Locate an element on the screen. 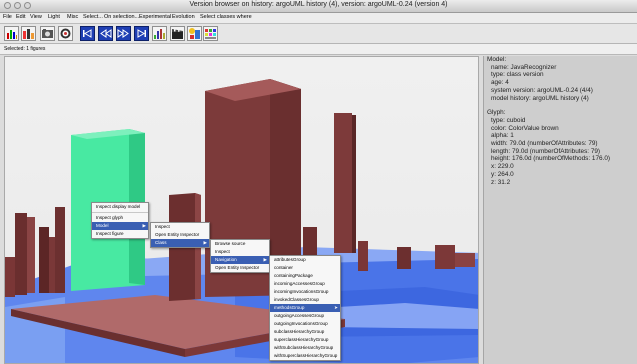  glyph-z: z: 31.2 is located at coordinates (501, 182).